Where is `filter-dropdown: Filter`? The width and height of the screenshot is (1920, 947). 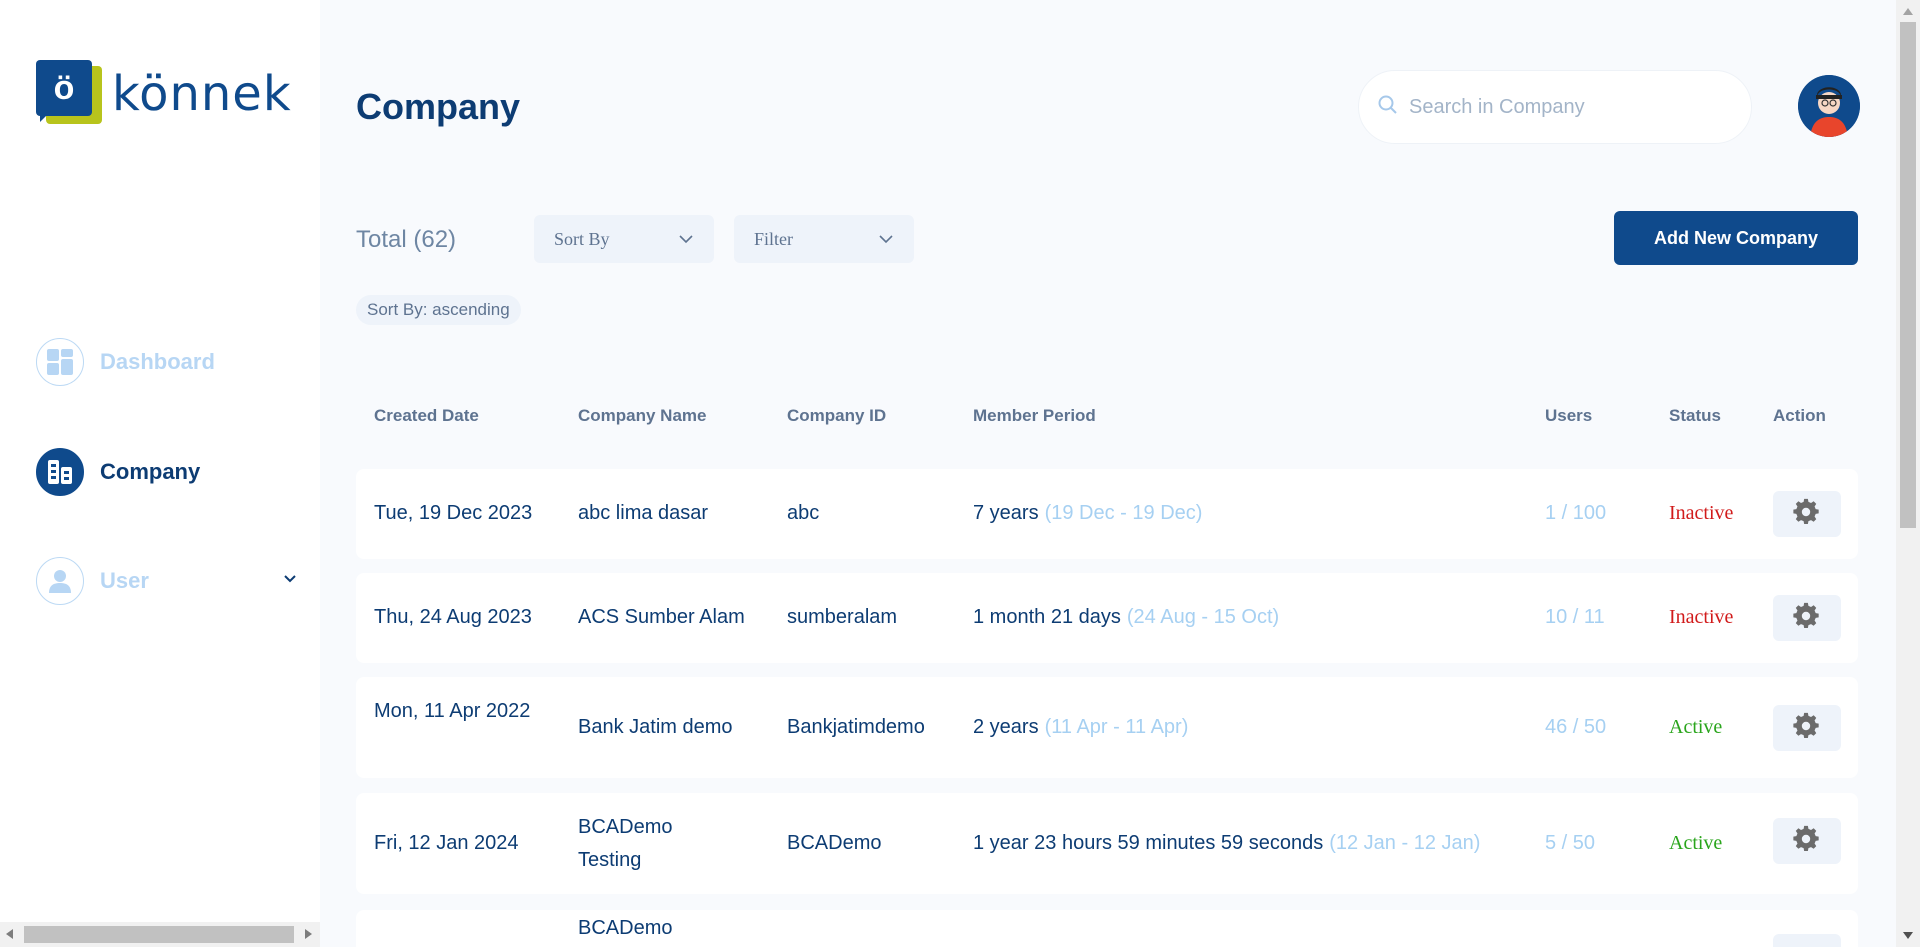 filter-dropdown: Filter is located at coordinates (824, 239).